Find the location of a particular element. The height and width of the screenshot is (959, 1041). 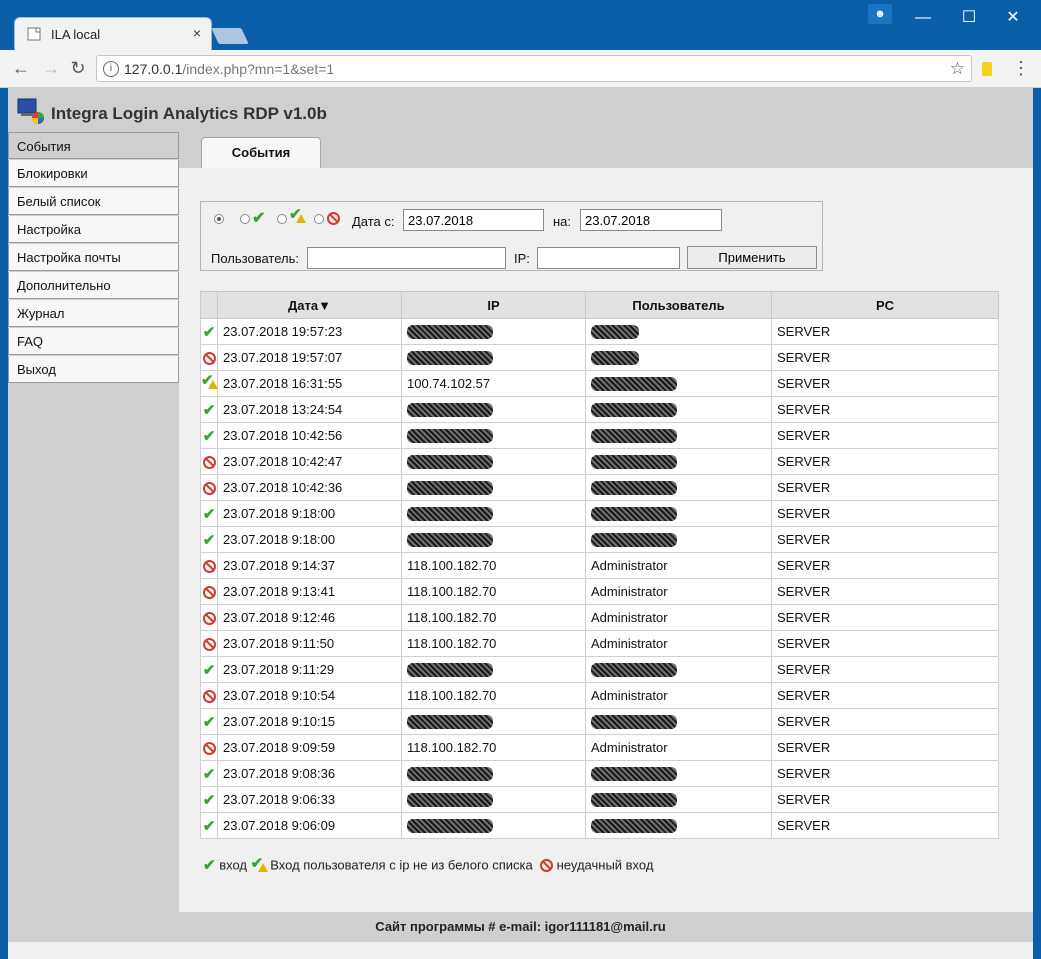

date-cell: 23.07.2018 9:14:37 is located at coordinates (309, 565).